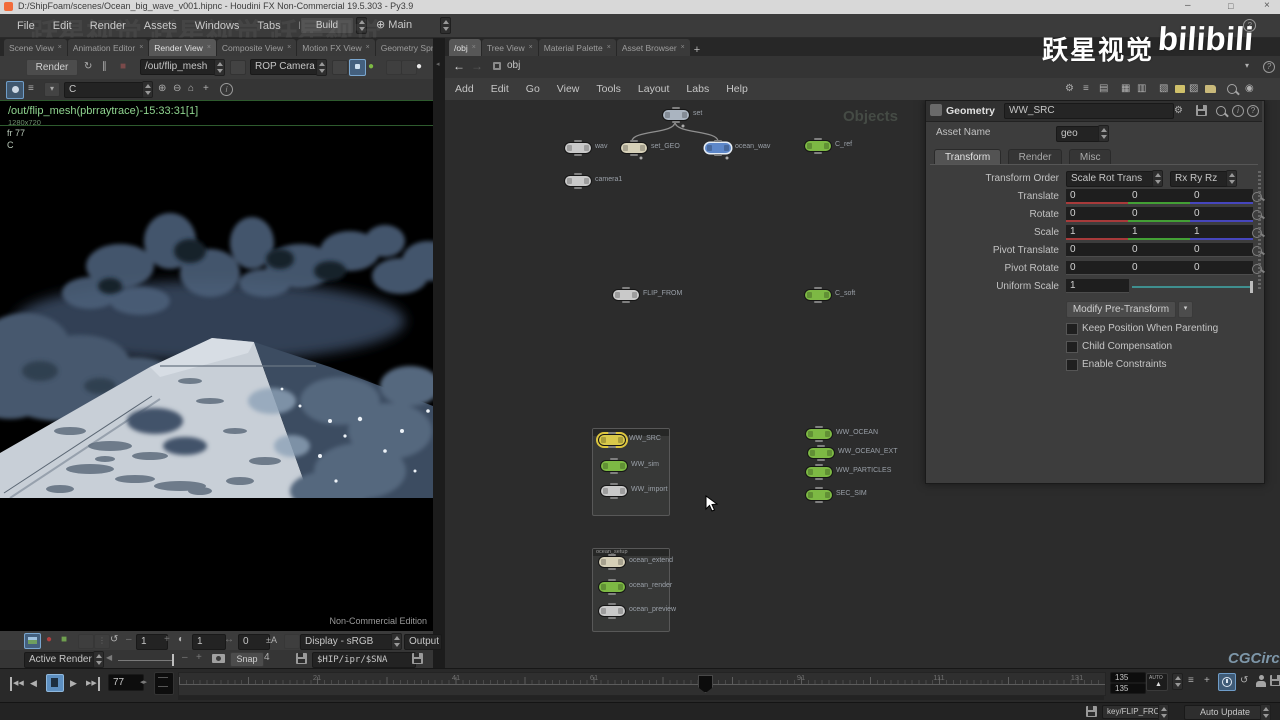 This screenshot has height=720, width=1280. What do you see at coordinates (129, 640) in the screenshot?
I see `gamma-minus: –` at bounding box center [129, 640].